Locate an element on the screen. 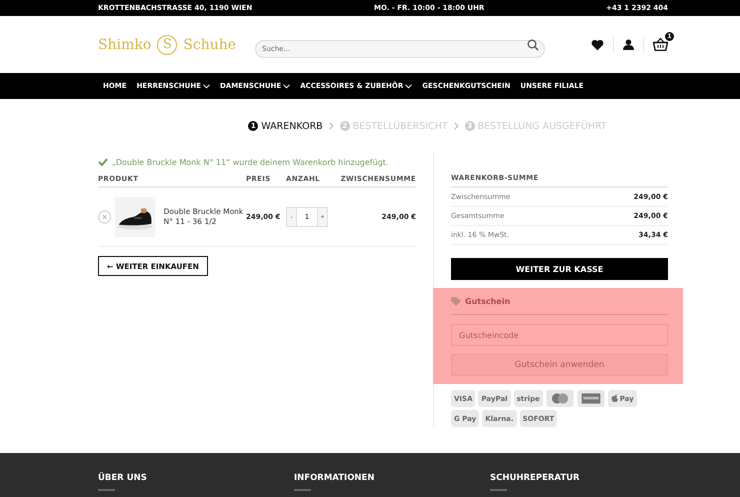 This screenshot has width=740, height=497. tag-icon is located at coordinates (456, 301).